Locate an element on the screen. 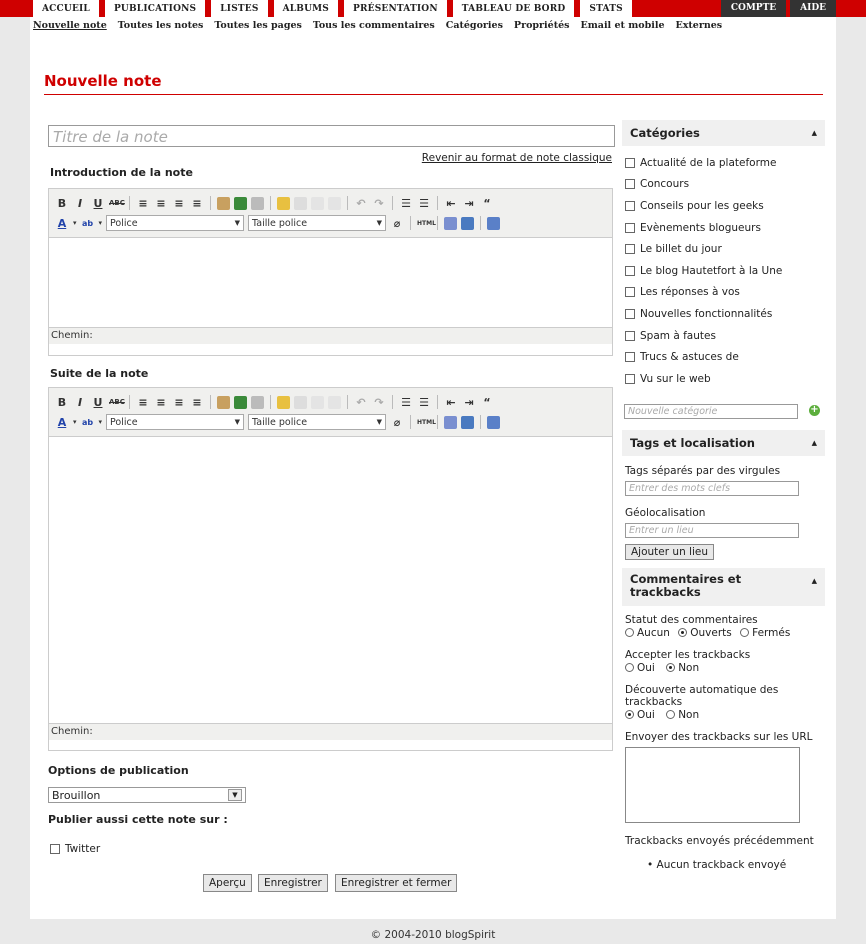 The width and height of the screenshot is (866, 944). italic-icon: I is located at coordinates (80, 203).